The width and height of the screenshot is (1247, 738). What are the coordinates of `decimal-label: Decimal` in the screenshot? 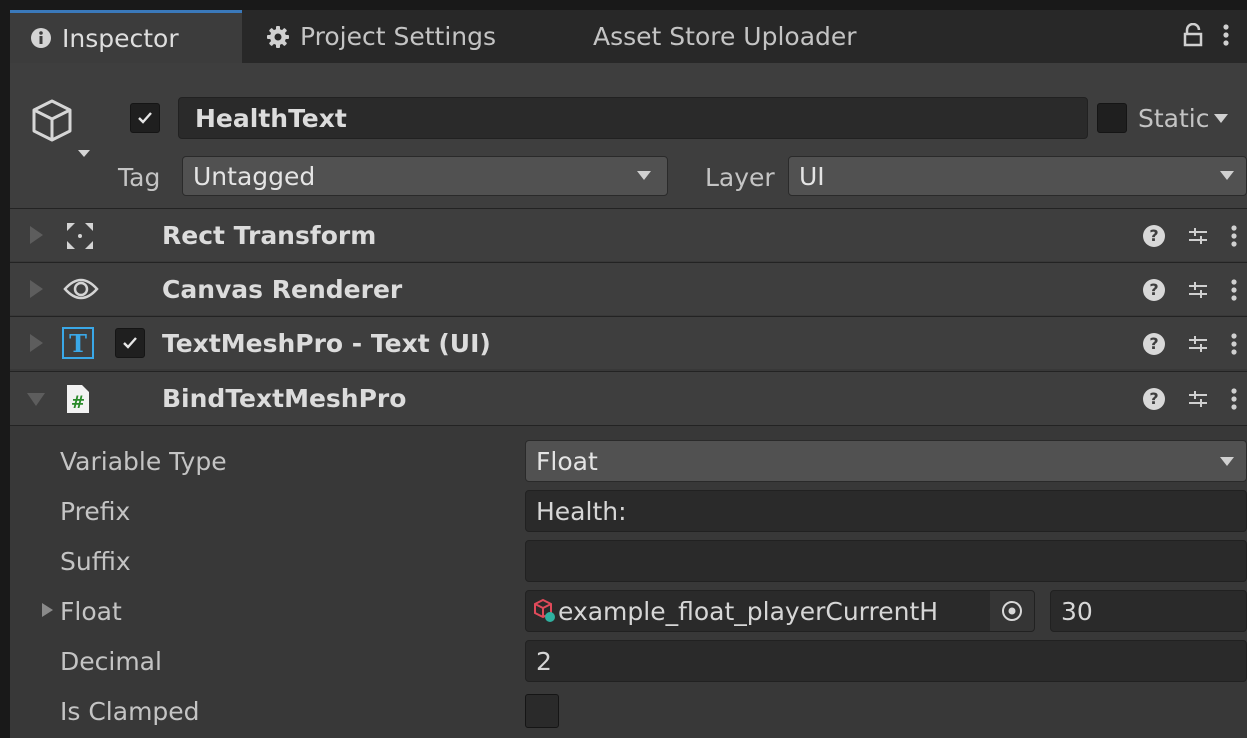 It's located at (111, 661).